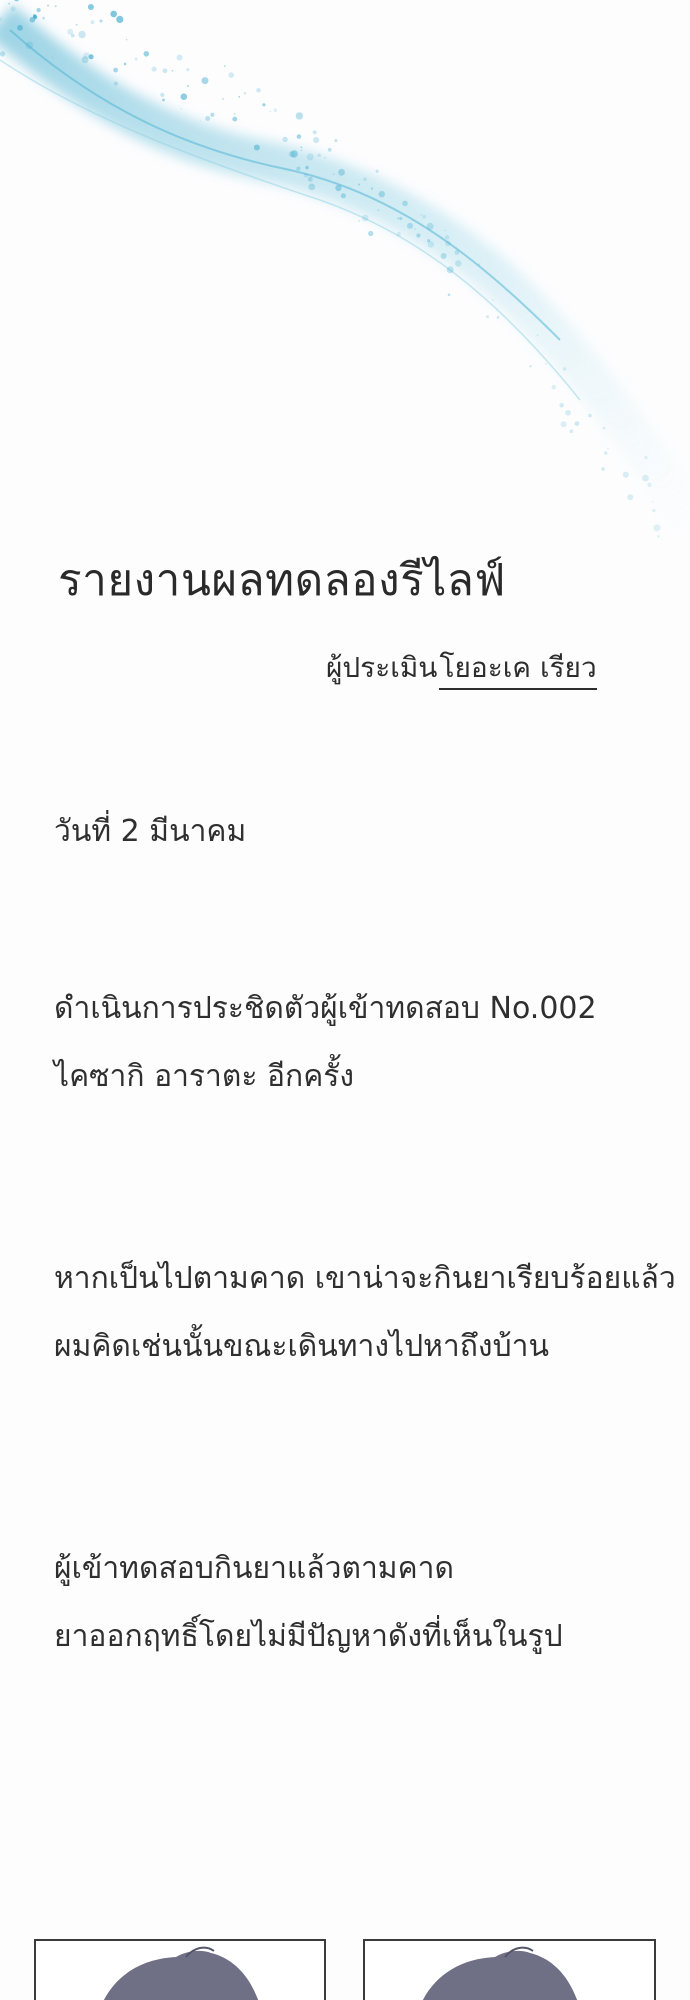 The height and width of the screenshot is (2000, 690). What do you see at coordinates (325, 1008) in the screenshot?
I see `narration-line: ดำเนินการประชิดตัวผู้เข้าทดสอบ No.002` at bounding box center [325, 1008].